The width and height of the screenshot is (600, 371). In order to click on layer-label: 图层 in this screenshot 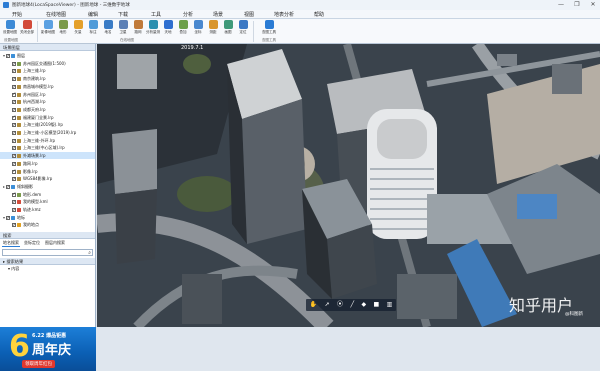, I will do `click(21, 55)`.